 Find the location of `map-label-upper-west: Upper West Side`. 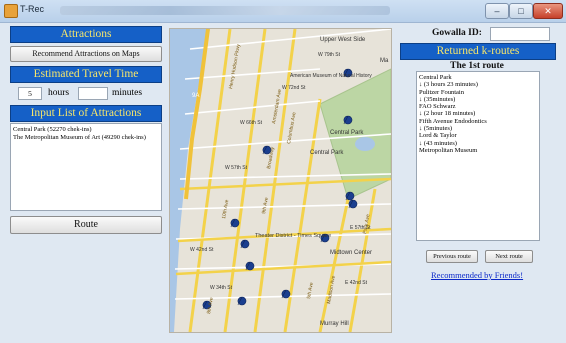

map-label-upper-west: Upper West Side is located at coordinates (343, 40).